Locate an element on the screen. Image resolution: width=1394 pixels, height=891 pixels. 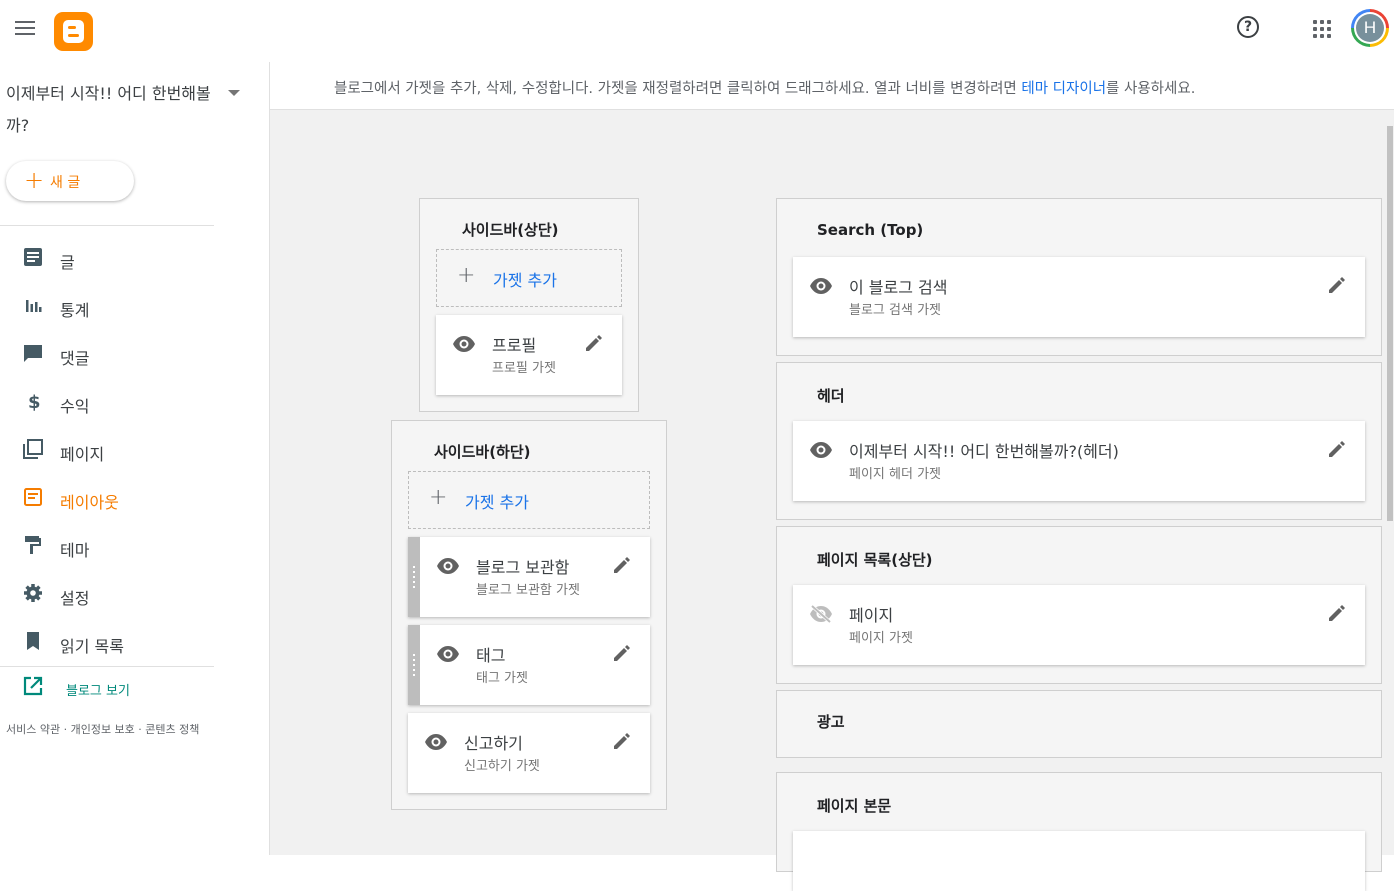
new-post-button: + 새 글 is located at coordinates (70, 181).